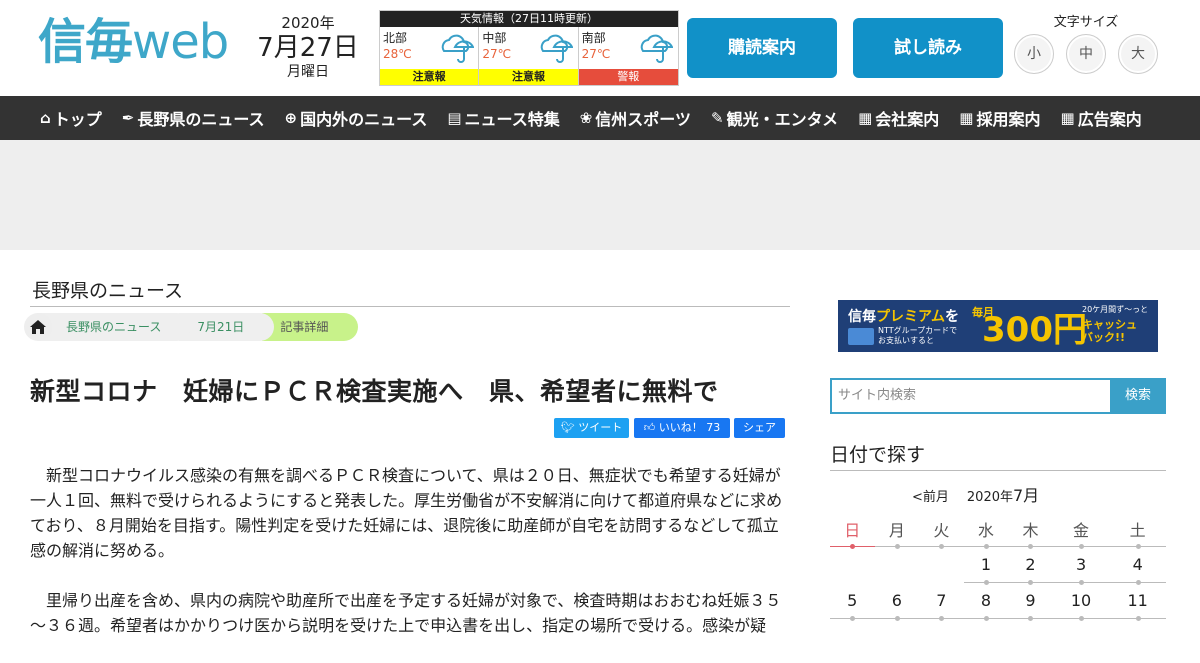 The height and width of the screenshot is (663, 1200). I want to click on home-icon: ⌂, so click(45, 118).